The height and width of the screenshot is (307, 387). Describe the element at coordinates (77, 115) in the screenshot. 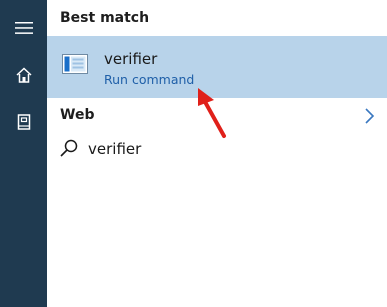

I see `web-section-label: Web` at that location.